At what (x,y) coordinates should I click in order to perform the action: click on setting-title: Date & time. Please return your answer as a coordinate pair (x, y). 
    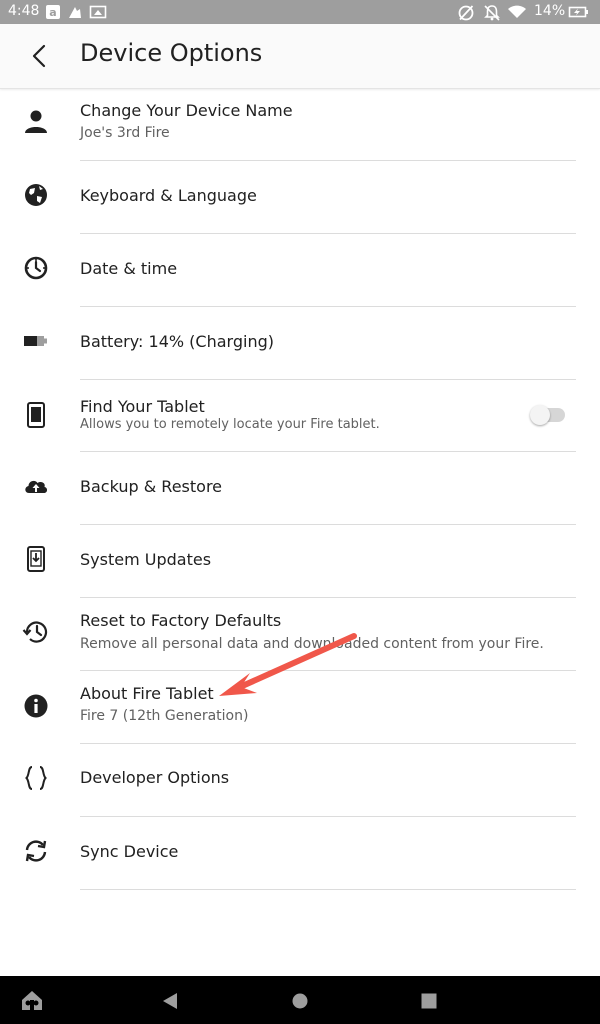
    Looking at the image, I should click on (129, 268).